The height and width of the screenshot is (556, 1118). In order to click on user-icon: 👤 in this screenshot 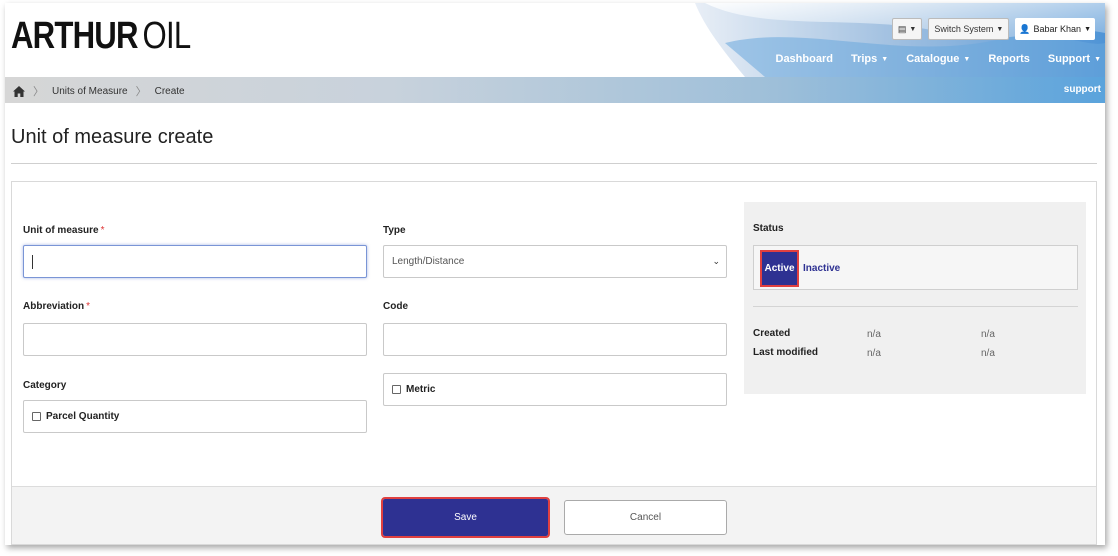, I will do `click(1025, 28)`.